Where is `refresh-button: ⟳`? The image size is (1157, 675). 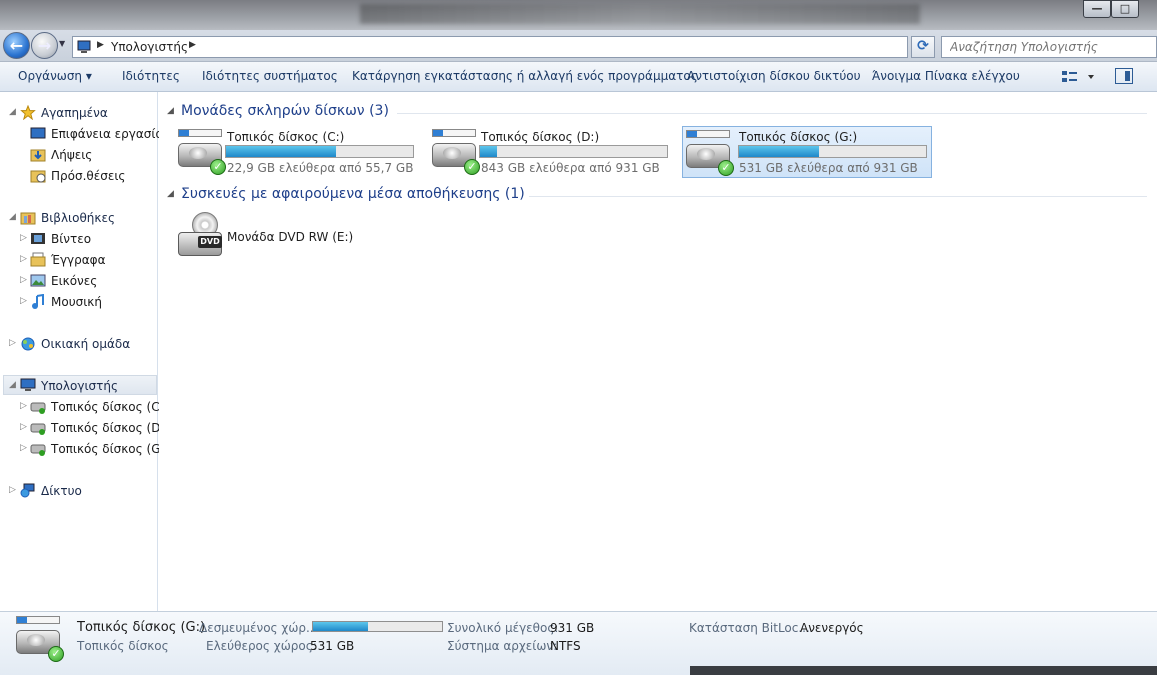
refresh-button: ⟳ is located at coordinates (923, 47).